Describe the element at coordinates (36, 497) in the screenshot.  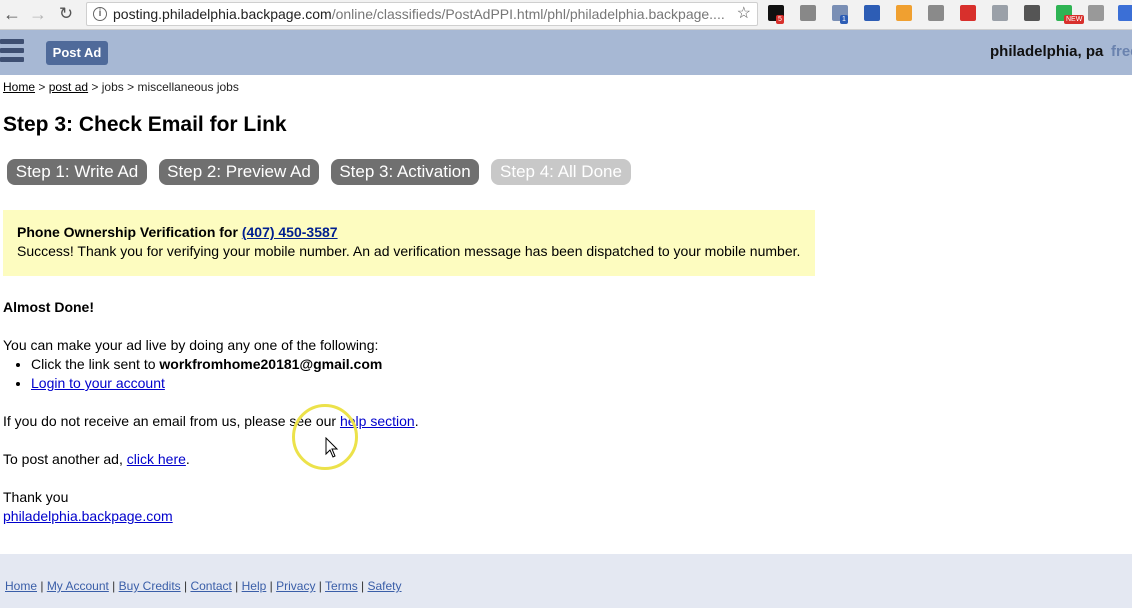
I see `thank-you-text: Thank you` at that location.